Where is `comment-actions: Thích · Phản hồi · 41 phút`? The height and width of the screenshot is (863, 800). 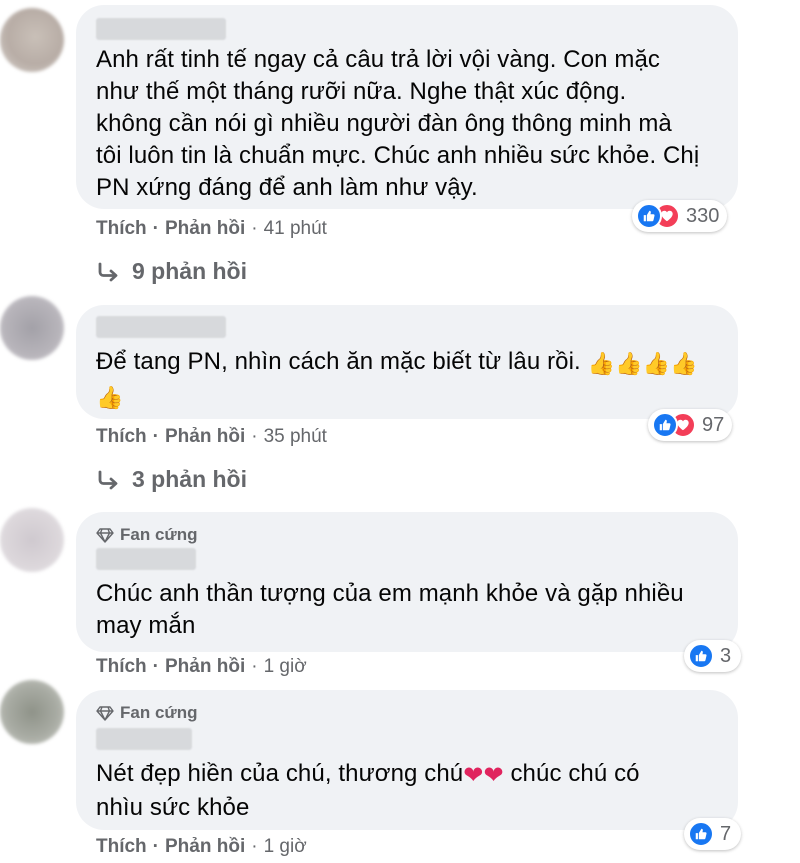 comment-actions: Thích · Phản hồi · 41 phút is located at coordinates (211, 229).